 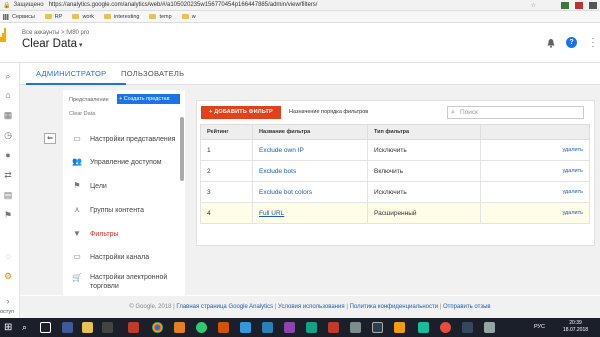 I want to click on nav-item-content-groups: ⋏ Группы контента, so click(x=108, y=210).